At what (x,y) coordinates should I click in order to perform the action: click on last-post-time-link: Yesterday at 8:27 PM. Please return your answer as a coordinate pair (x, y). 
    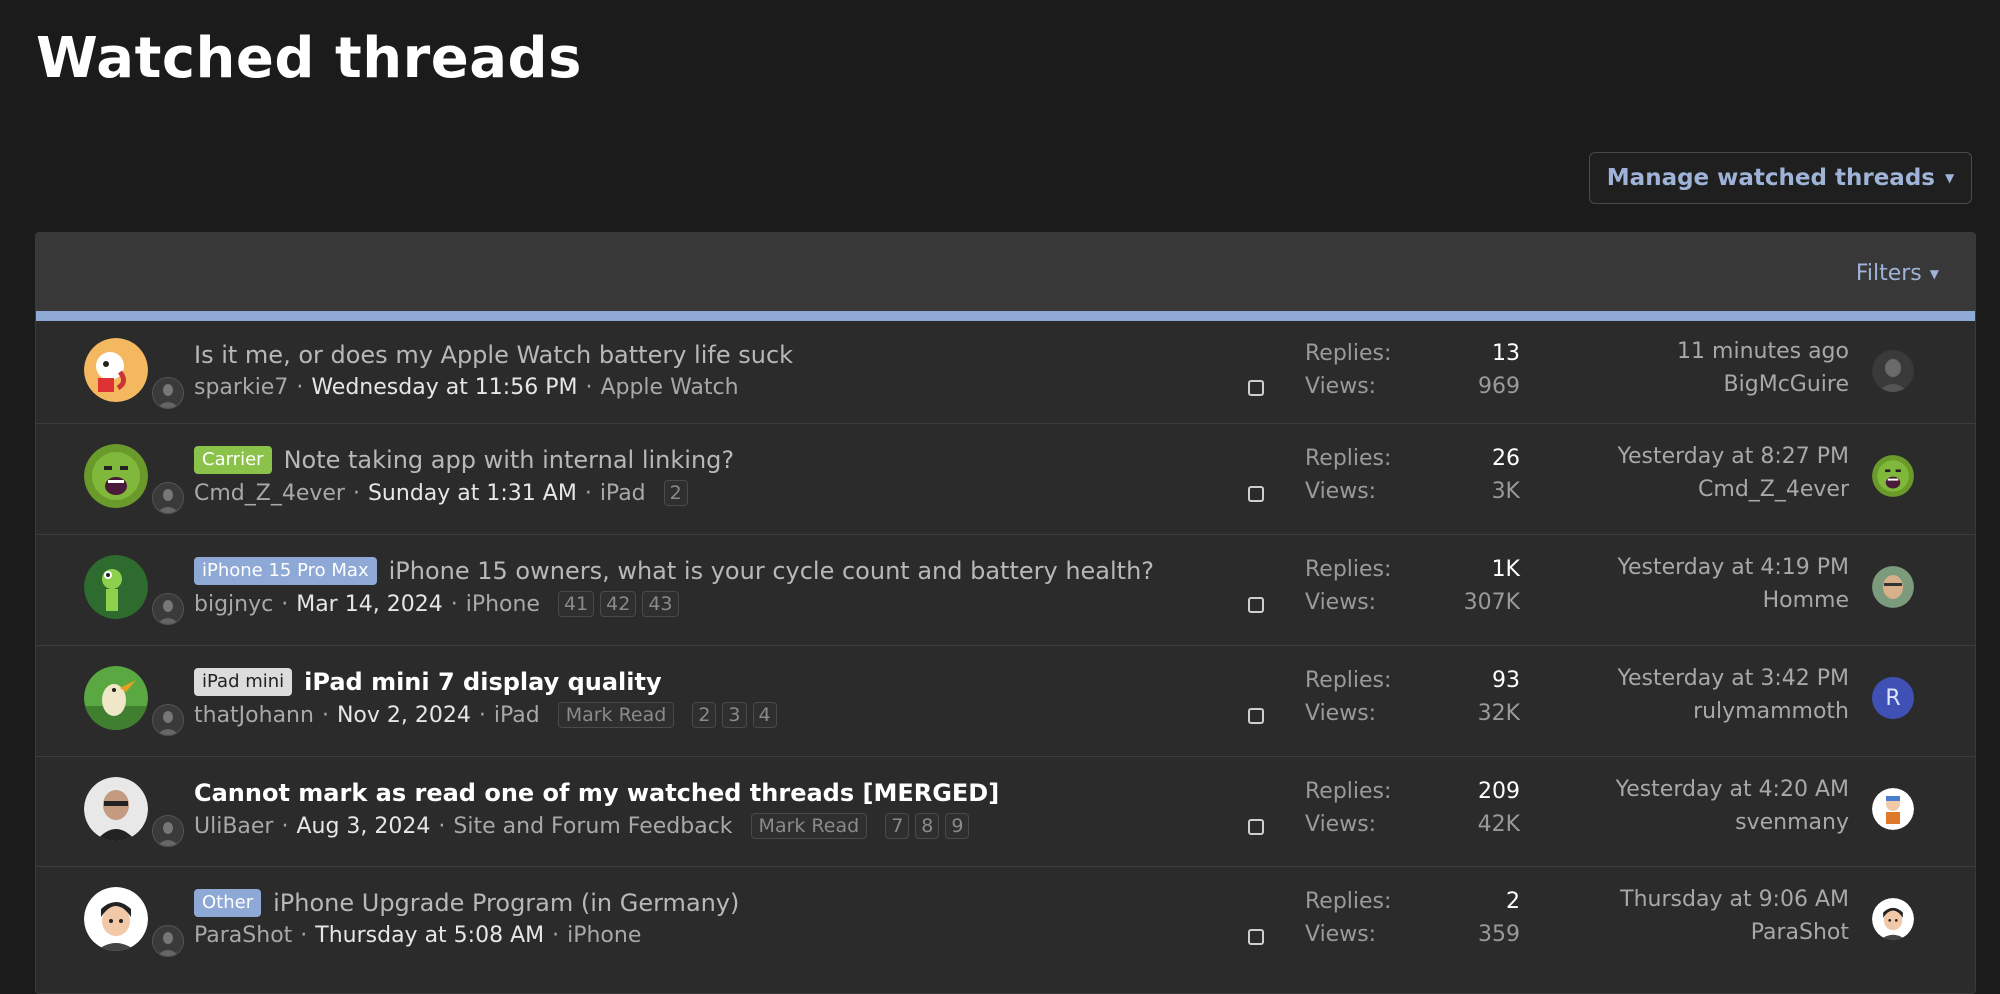
    Looking at the image, I should click on (1733, 456).